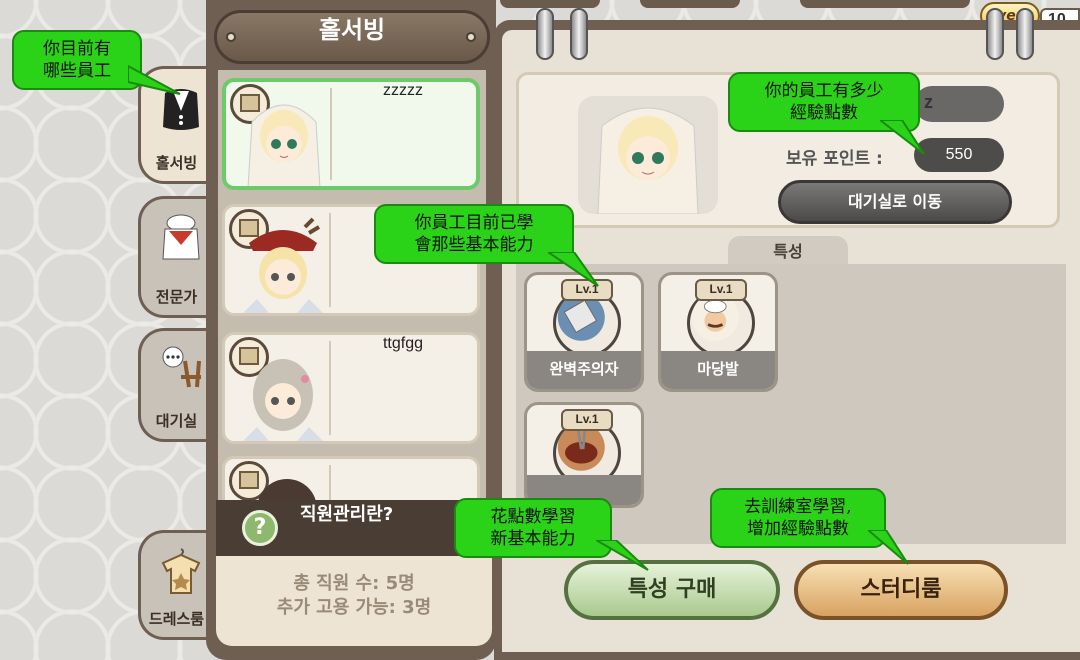  What do you see at coordinates (584, 455) in the screenshot?
I see `trait-card: Lv.1` at bounding box center [584, 455].